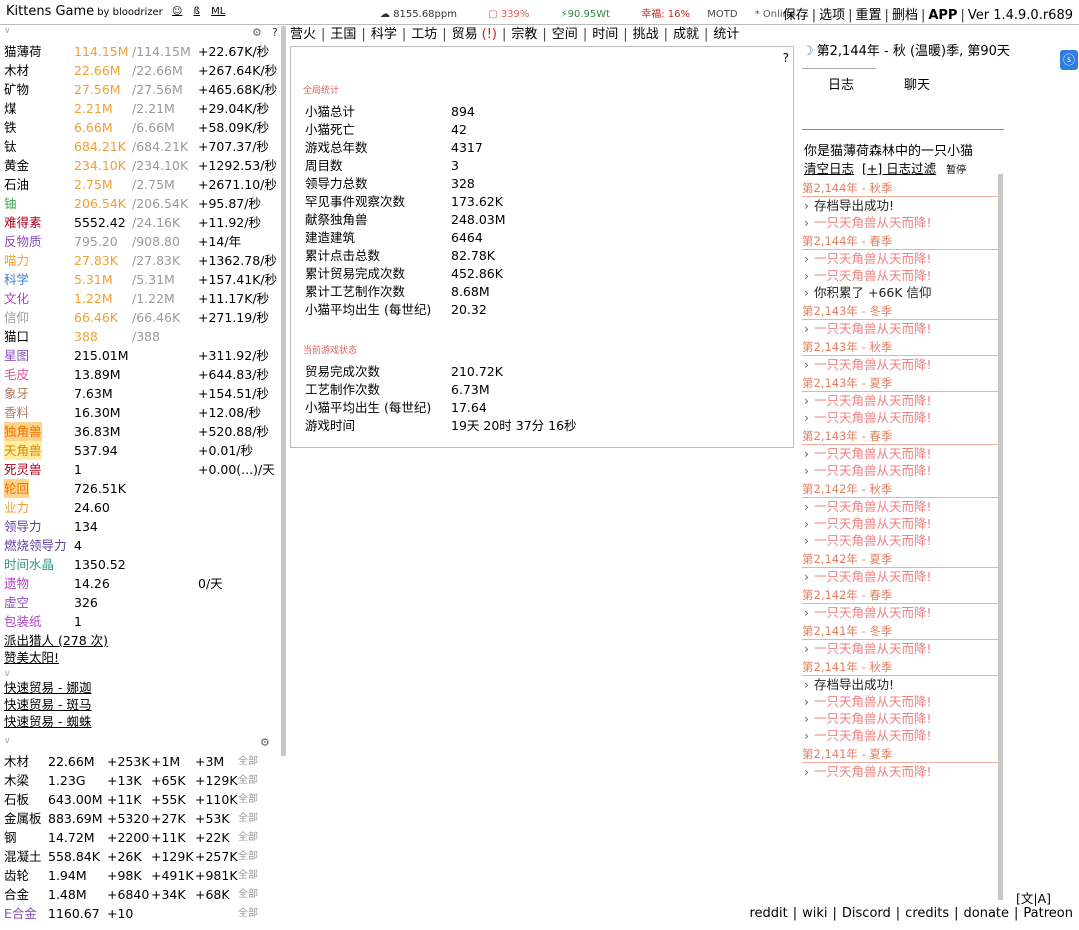 Image resolution: width=1079 pixels, height=930 pixels. What do you see at coordinates (10, 203) in the screenshot?
I see `resource-name: 铀` at bounding box center [10, 203].